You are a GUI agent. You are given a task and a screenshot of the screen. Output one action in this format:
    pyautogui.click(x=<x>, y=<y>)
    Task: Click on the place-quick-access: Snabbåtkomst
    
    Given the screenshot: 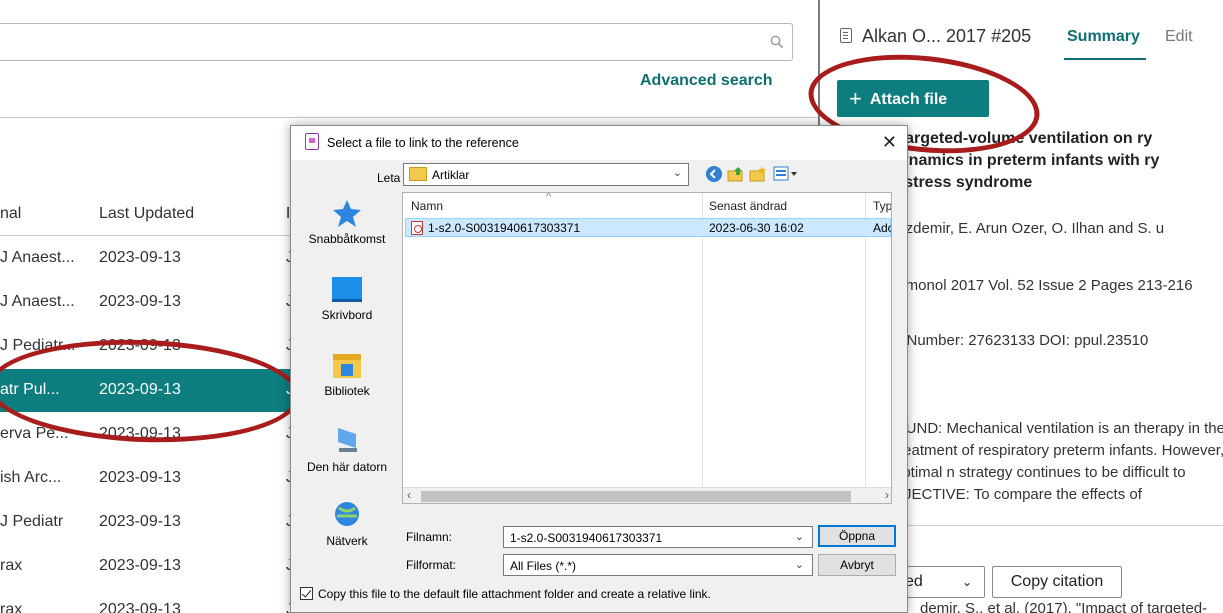 What is the action you would take?
    pyautogui.click(x=347, y=222)
    